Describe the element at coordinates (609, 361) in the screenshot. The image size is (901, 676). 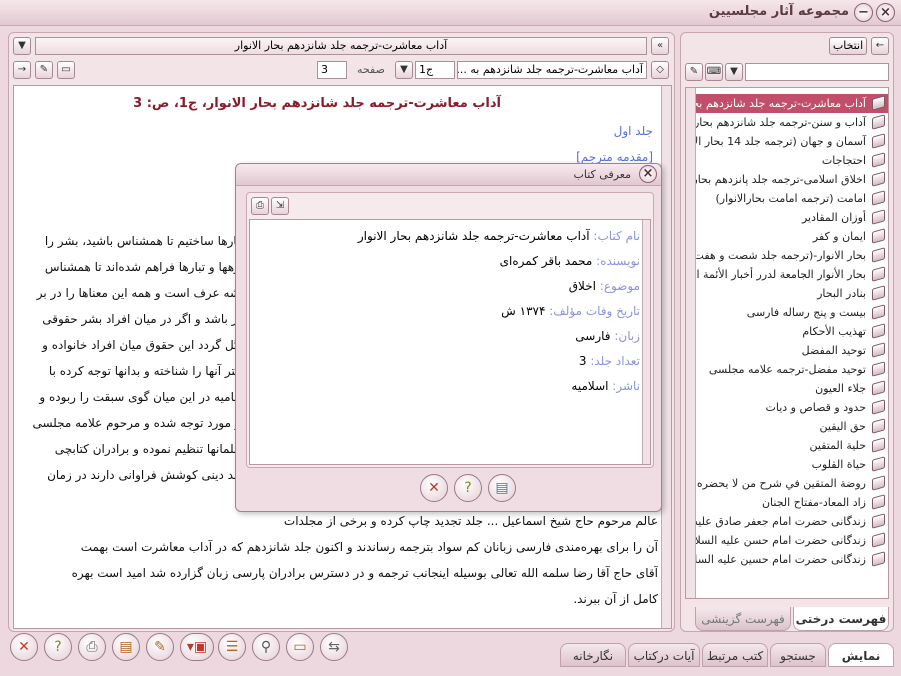
I see `info-row-volumes: تعداد جلد: 3` at that location.